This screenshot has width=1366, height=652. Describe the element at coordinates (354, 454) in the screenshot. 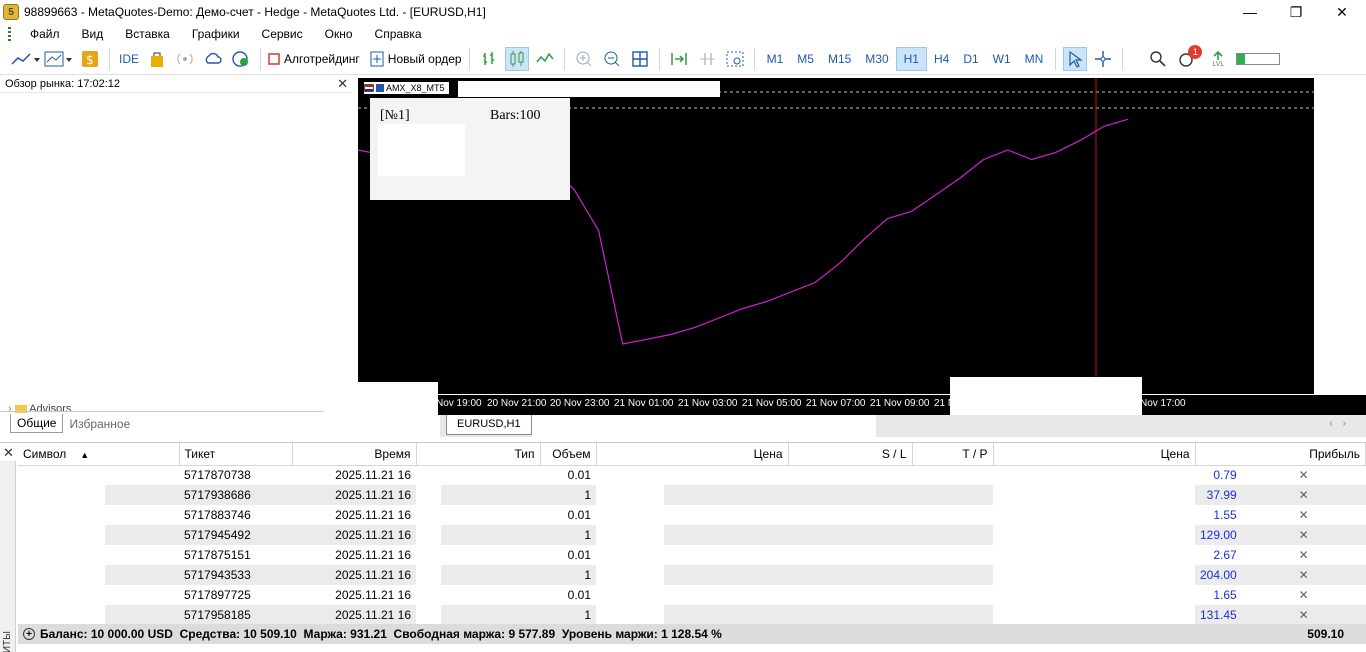

I see `column-header-time: Время` at that location.